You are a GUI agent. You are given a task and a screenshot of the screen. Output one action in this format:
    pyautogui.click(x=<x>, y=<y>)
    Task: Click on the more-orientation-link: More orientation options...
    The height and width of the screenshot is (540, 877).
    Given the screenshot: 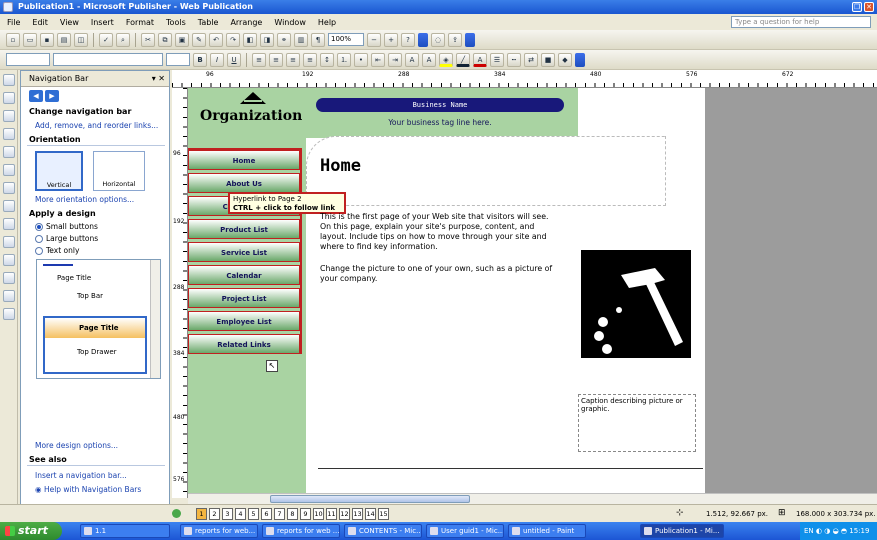 What is the action you would take?
    pyautogui.click(x=84, y=199)
    